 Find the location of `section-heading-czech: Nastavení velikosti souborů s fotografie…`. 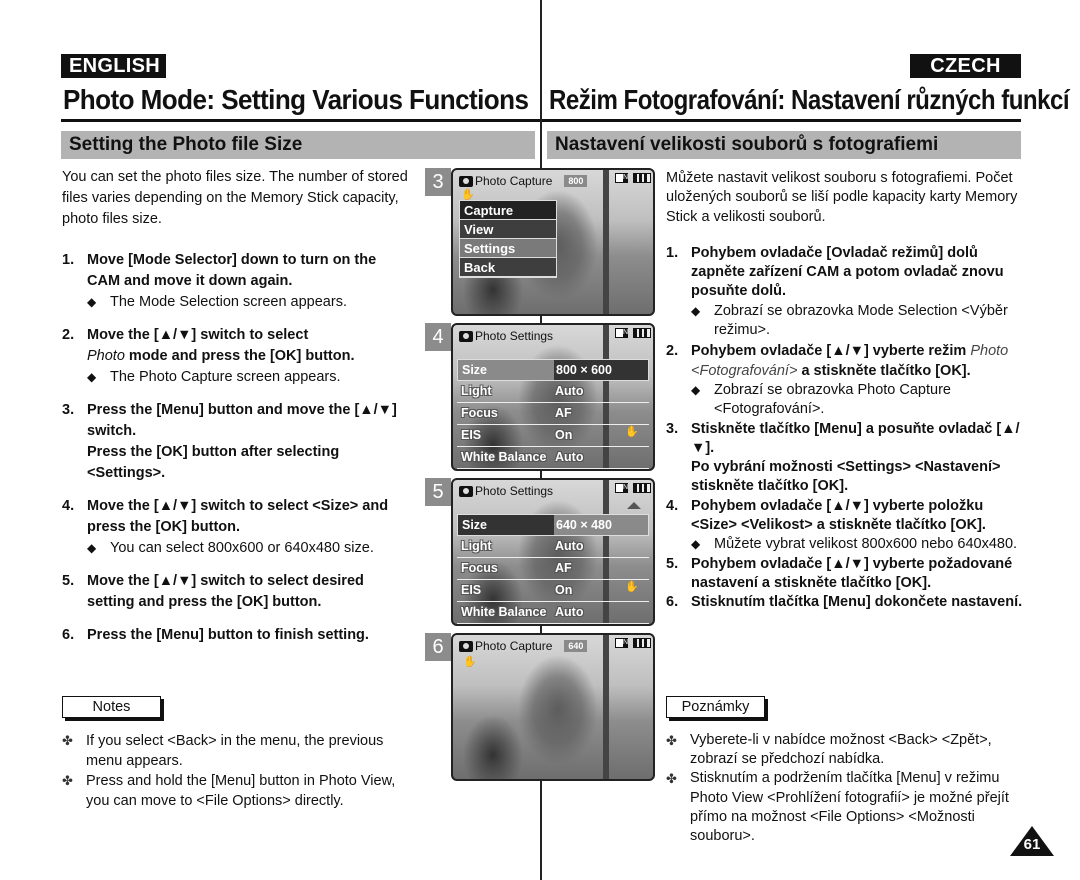

section-heading-czech: Nastavení velikosti souborů s fotografie… is located at coordinates (784, 145).